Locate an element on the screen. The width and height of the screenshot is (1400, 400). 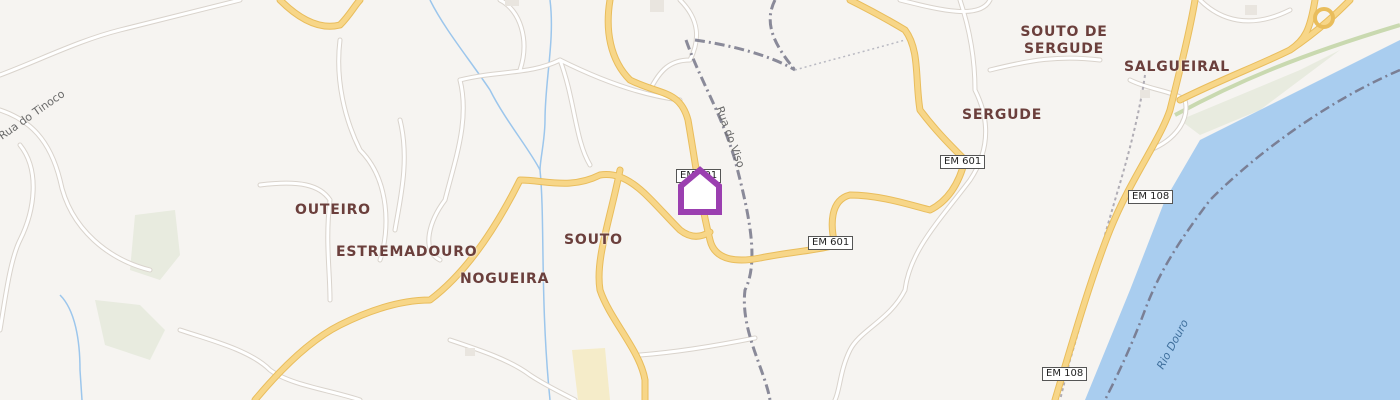
place-label-sergude: SERGUDE is located at coordinates (1002, 115).